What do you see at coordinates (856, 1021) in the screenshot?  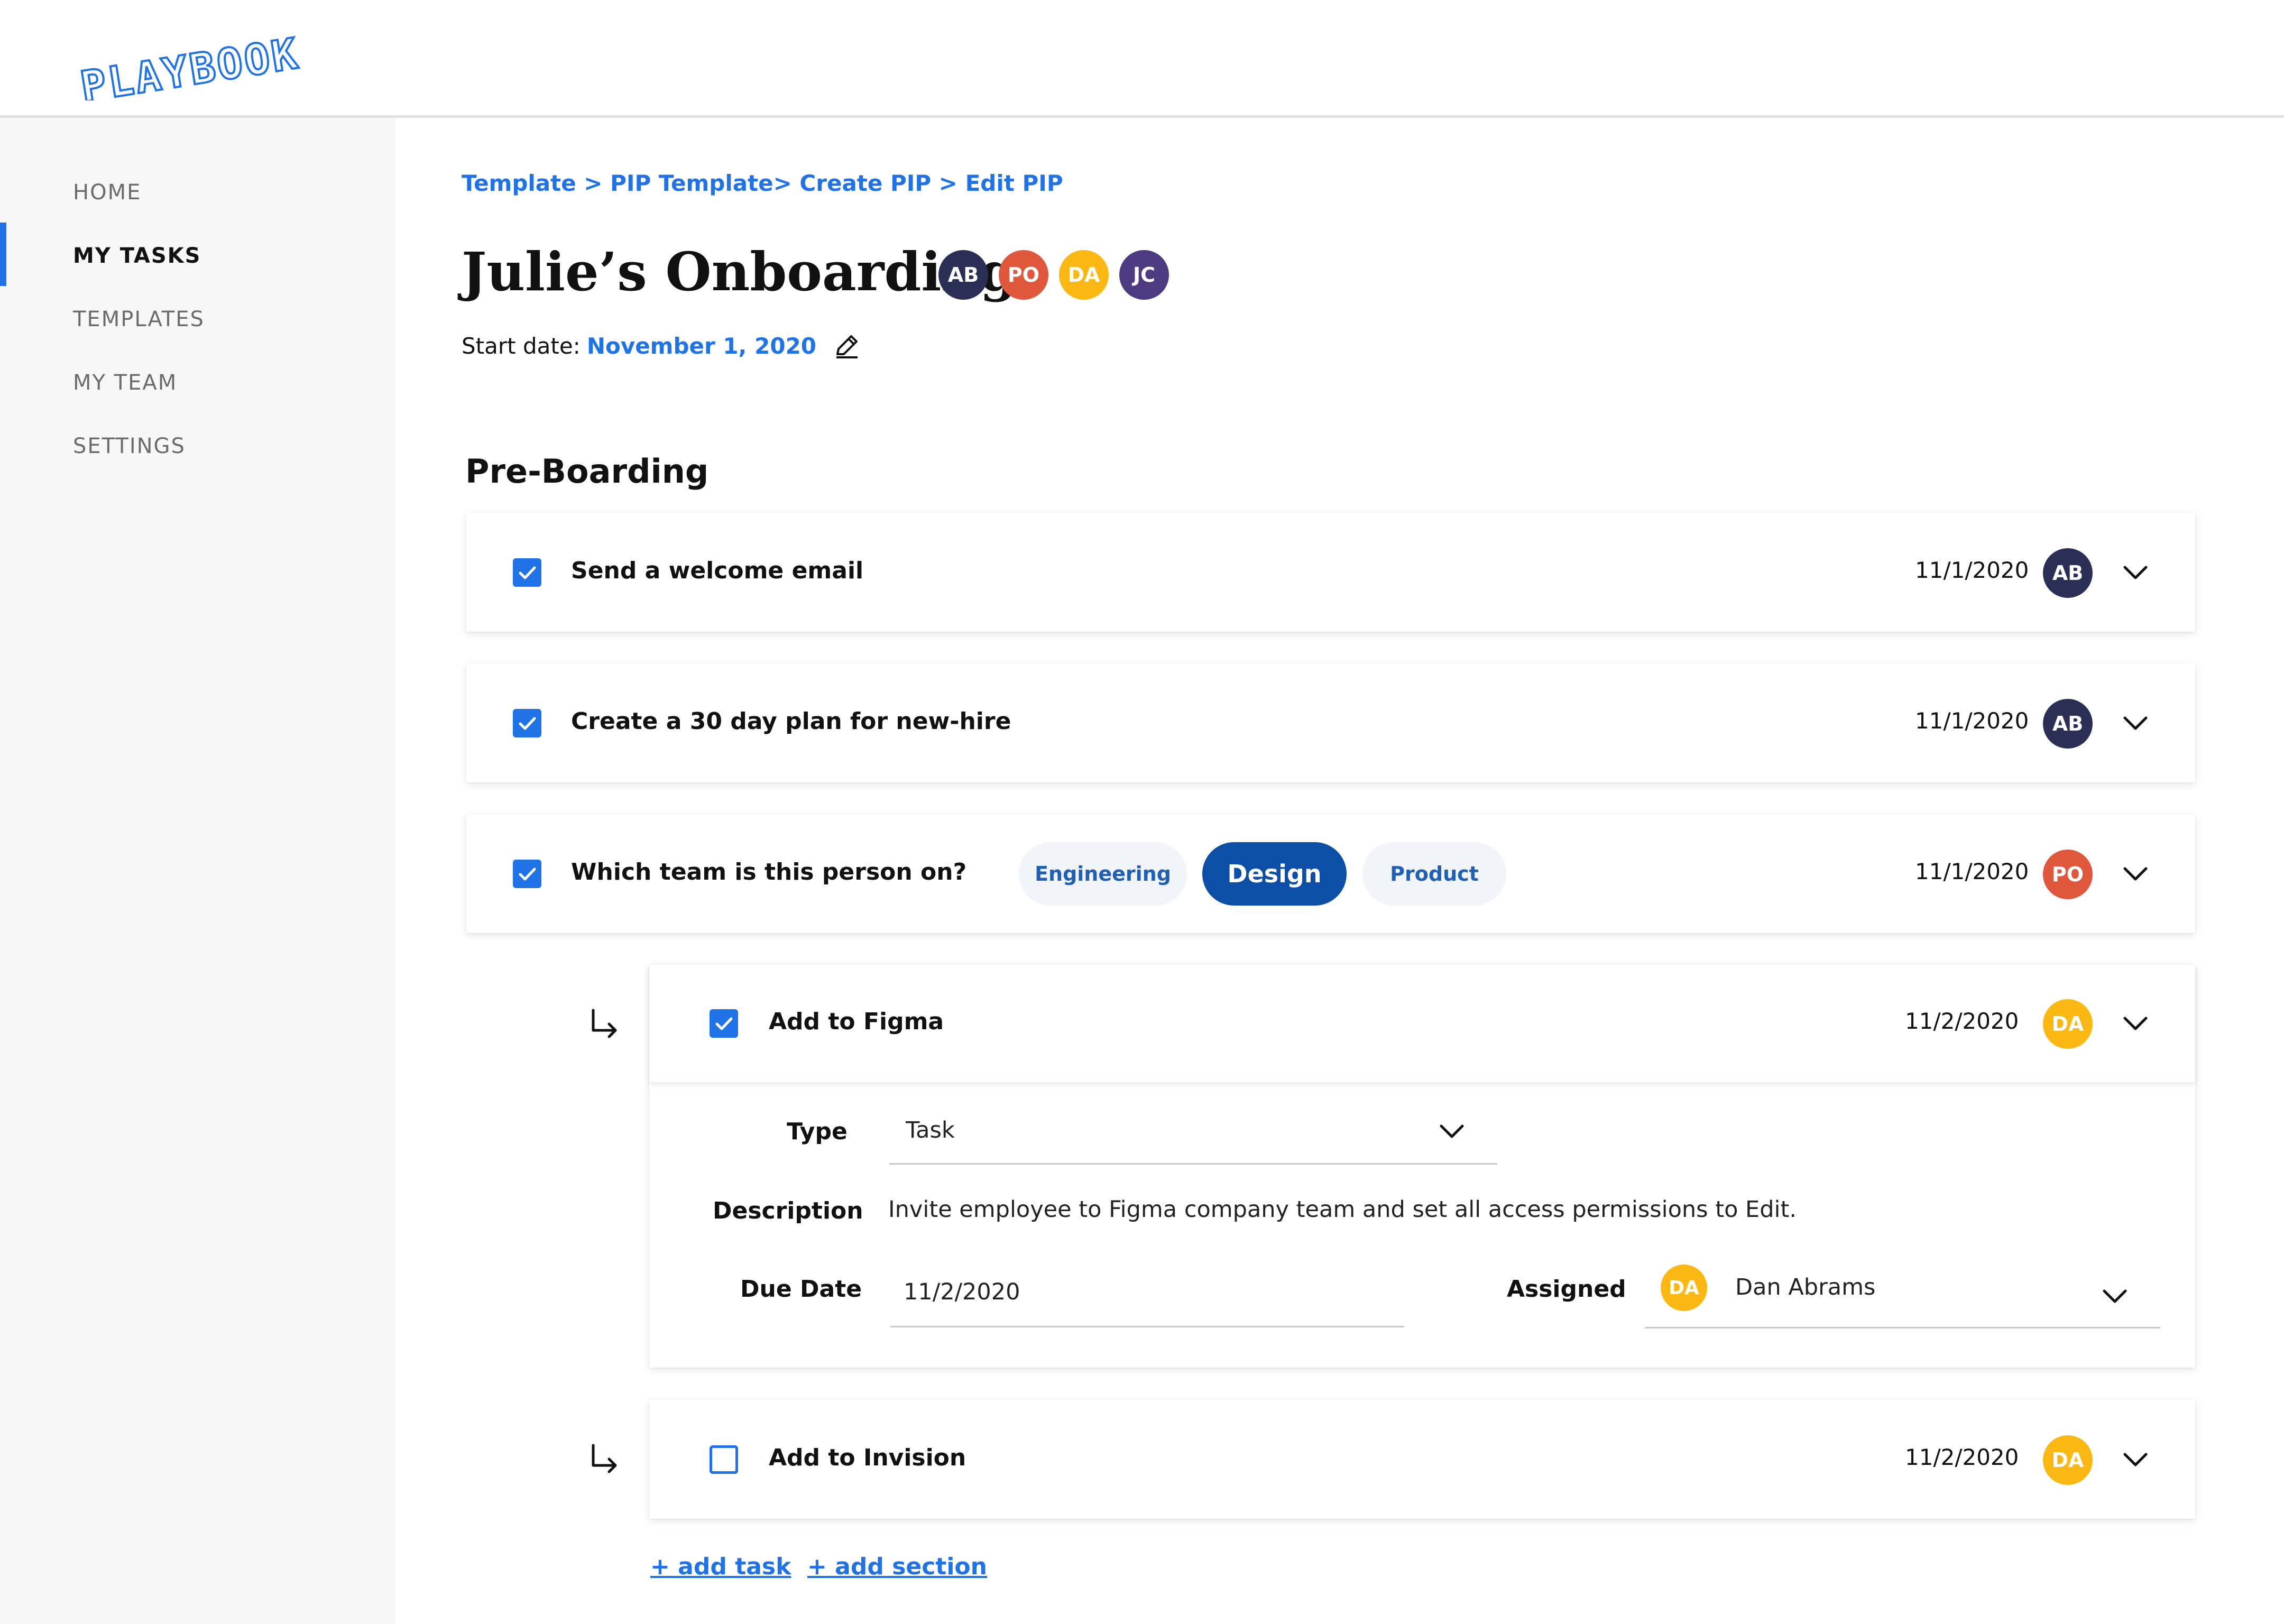 I see `task-title: Add to Figma` at bounding box center [856, 1021].